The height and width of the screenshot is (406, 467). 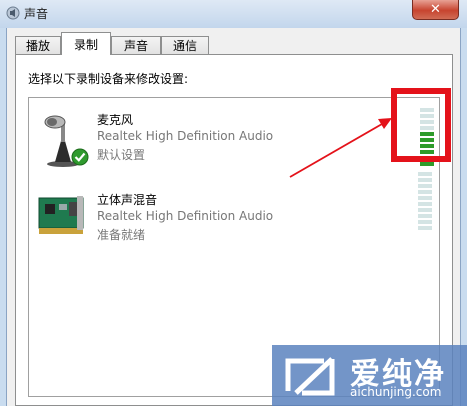 I want to click on watermark-logo, so click(x=310, y=376).